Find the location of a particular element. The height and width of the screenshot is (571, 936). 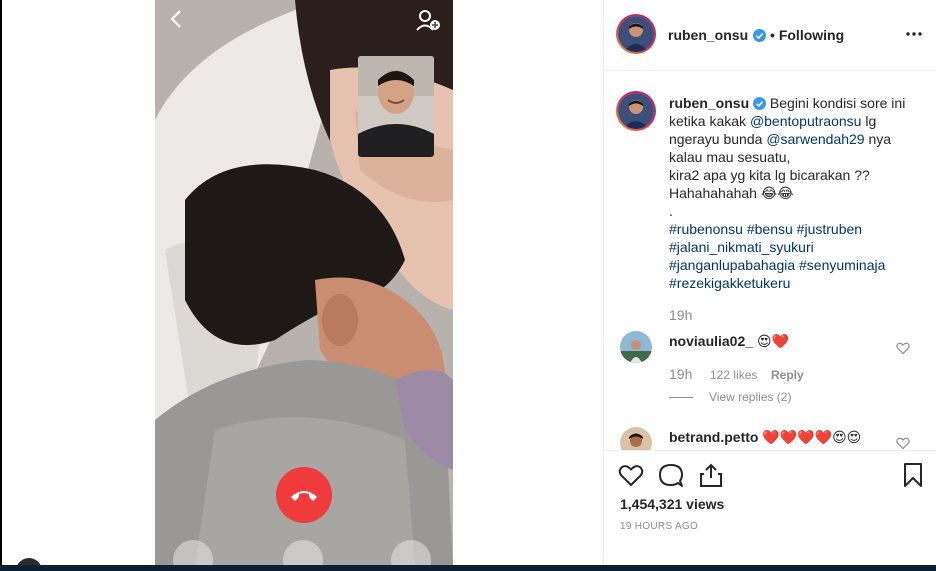

comment-2-body: betrand.petto ❤️❤️❤️❤️😍😍 is located at coordinates (765, 437).